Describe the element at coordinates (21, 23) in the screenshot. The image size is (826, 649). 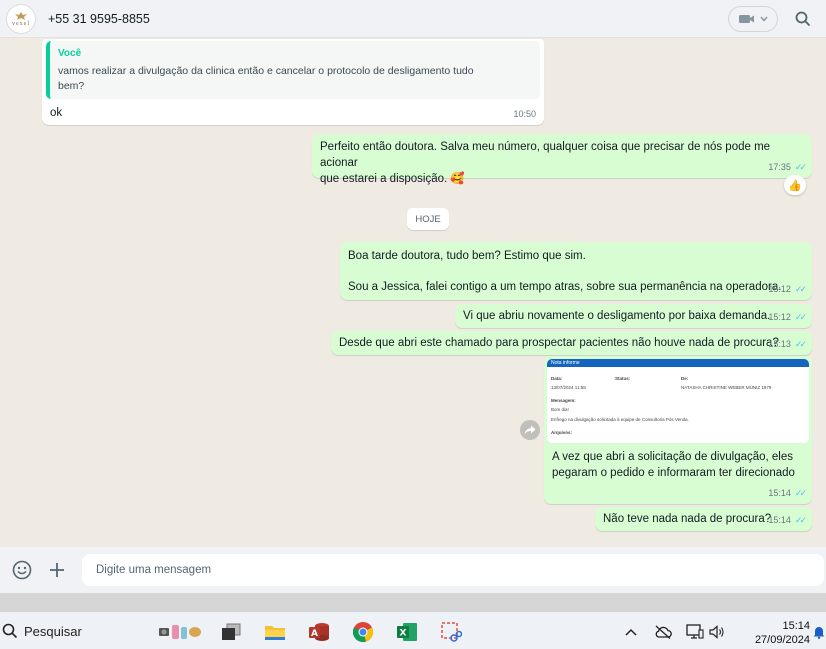
I see `avatar-text: vexel` at that location.